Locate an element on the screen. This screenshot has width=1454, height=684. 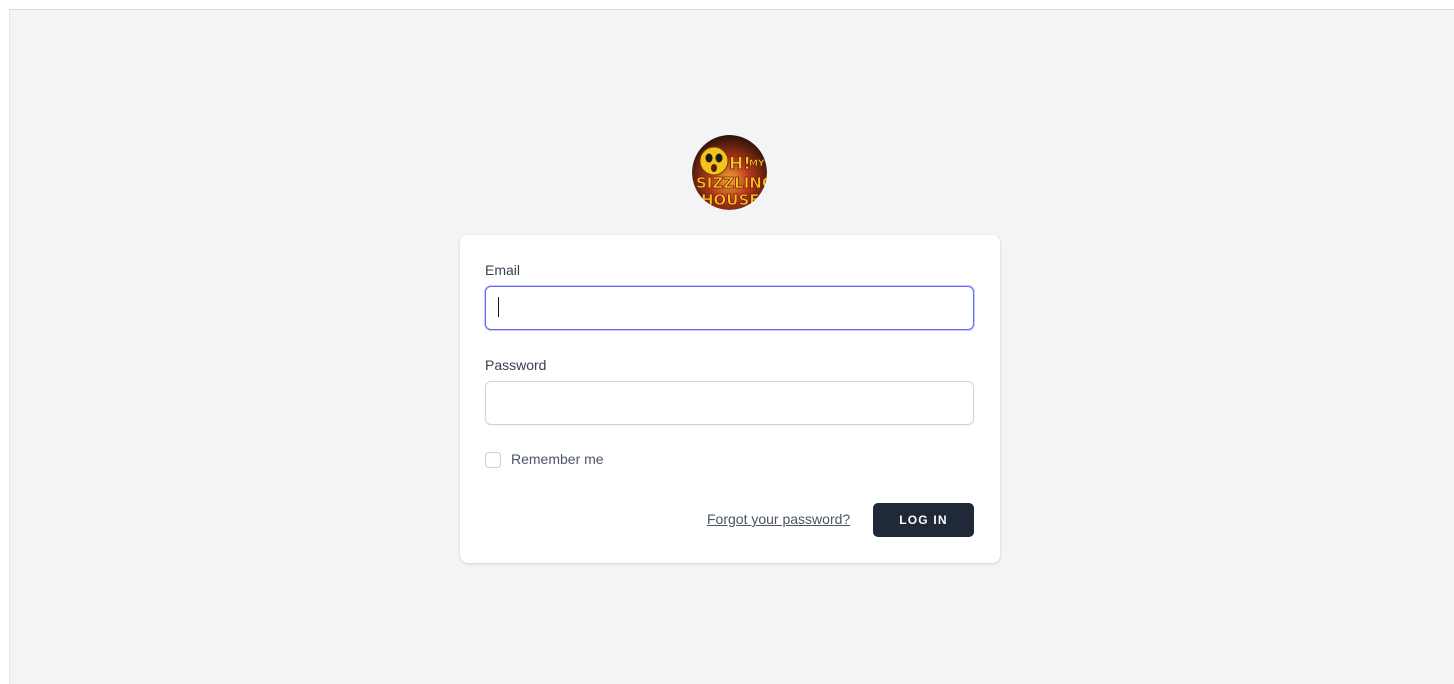
svg-text: SIZZLING is located at coordinates (731, 183).